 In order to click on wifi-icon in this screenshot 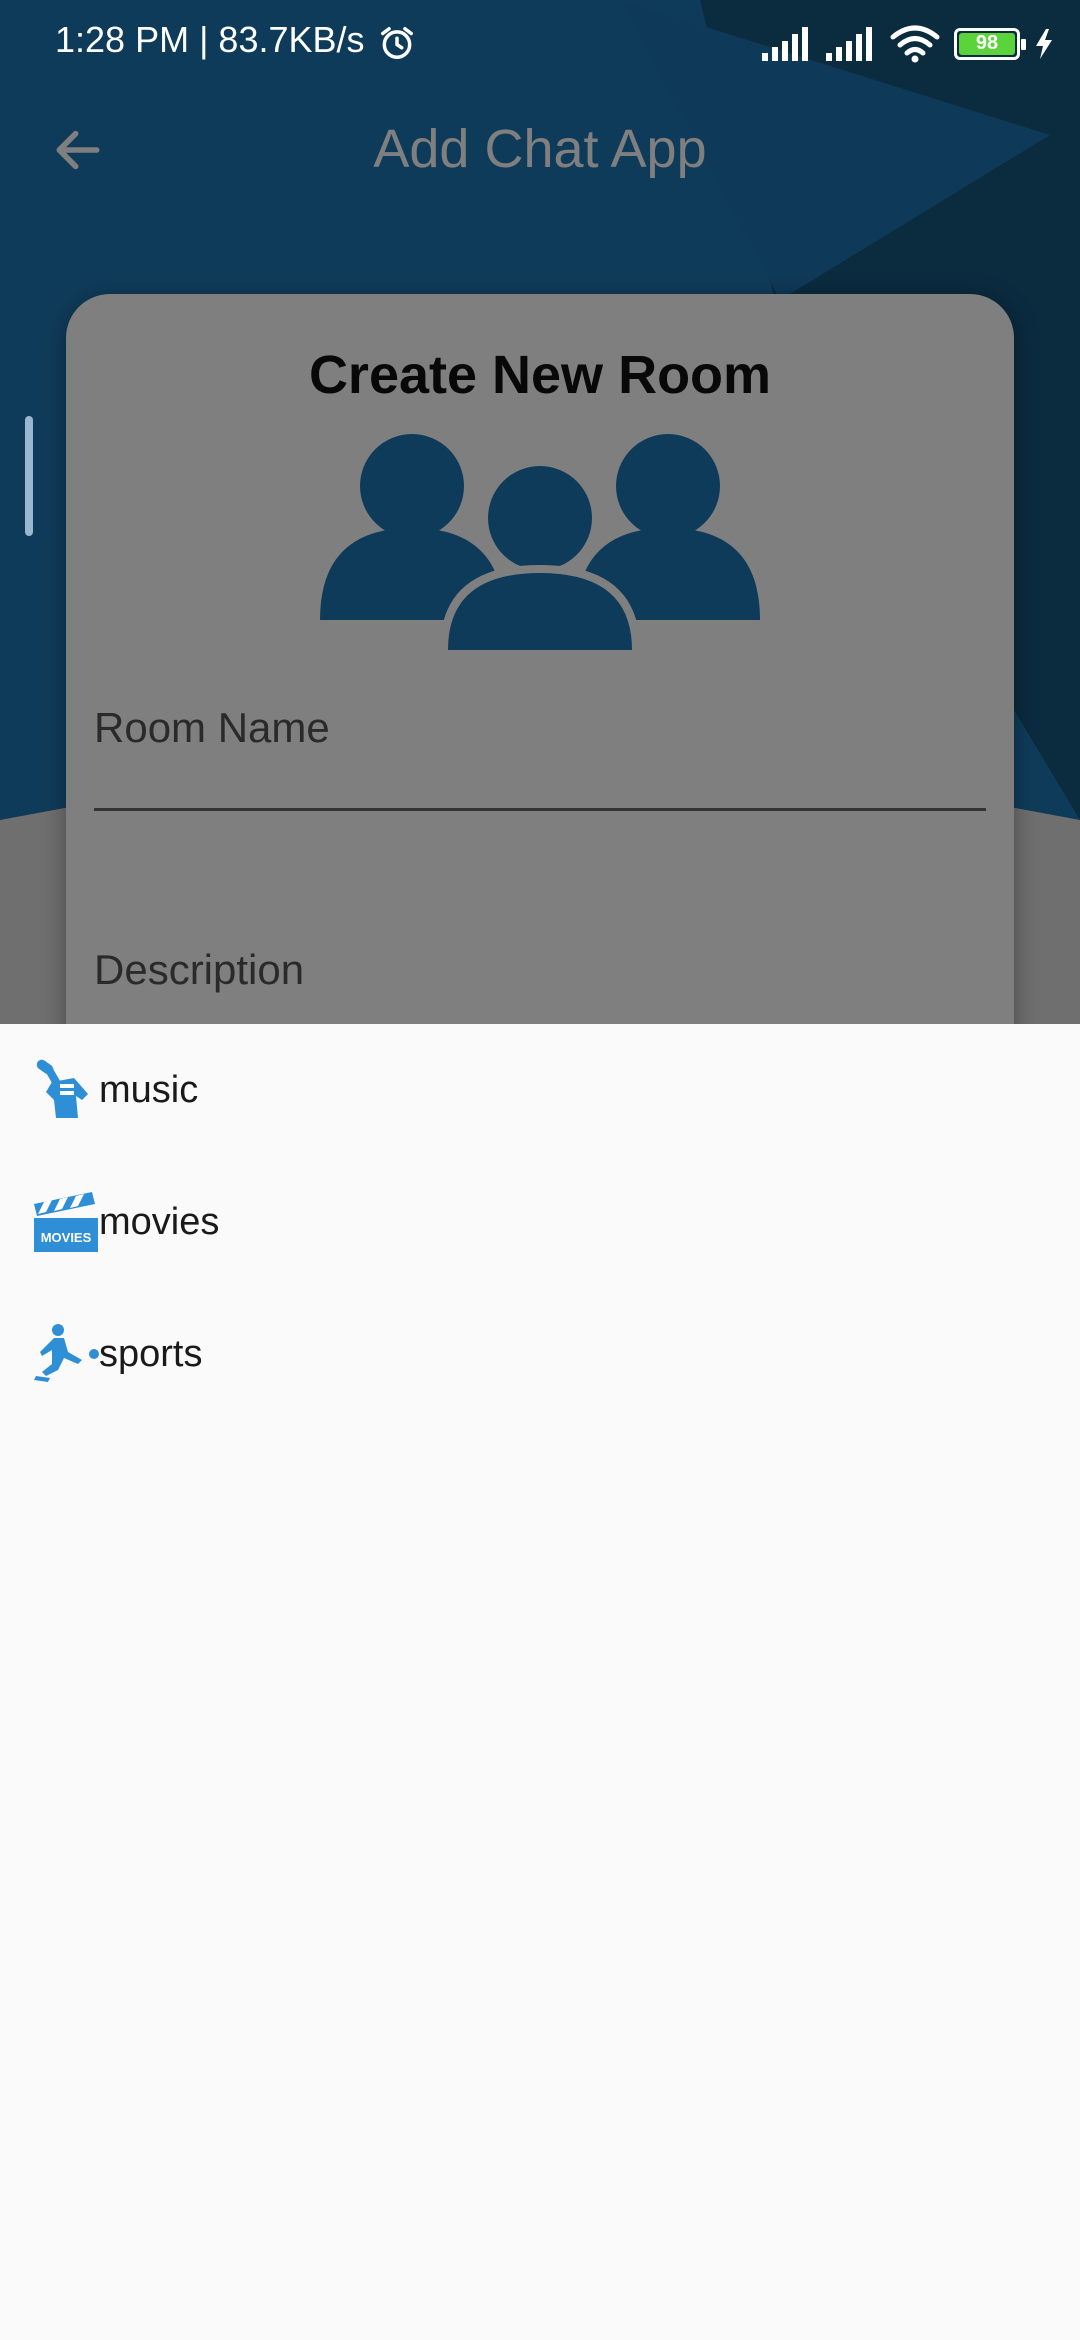, I will do `click(915, 44)`.